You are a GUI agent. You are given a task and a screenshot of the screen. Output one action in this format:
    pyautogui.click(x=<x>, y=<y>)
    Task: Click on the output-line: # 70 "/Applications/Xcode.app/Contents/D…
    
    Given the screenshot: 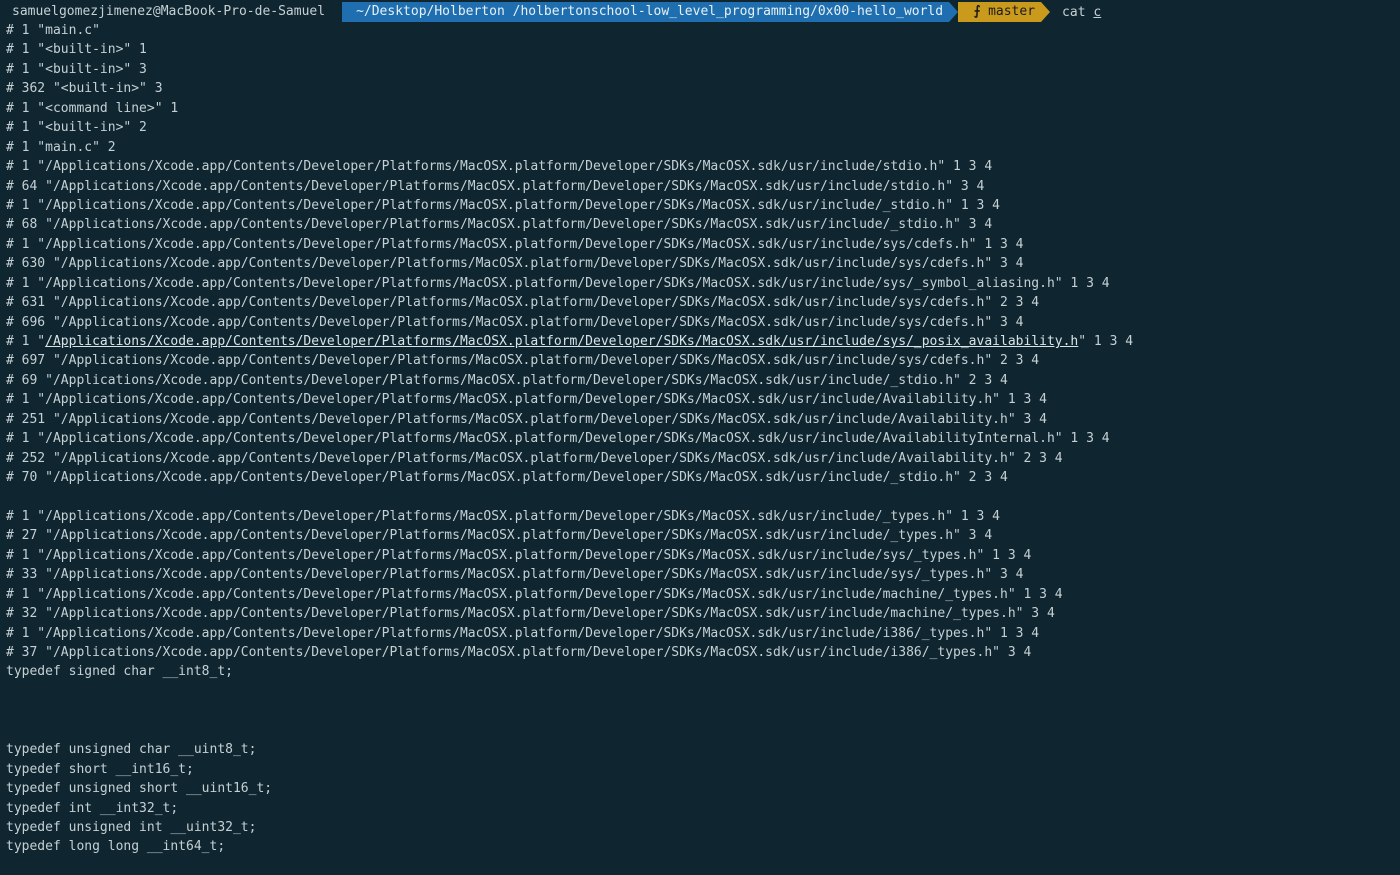 What is the action you would take?
    pyautogui.click(x=507, y=478)
    